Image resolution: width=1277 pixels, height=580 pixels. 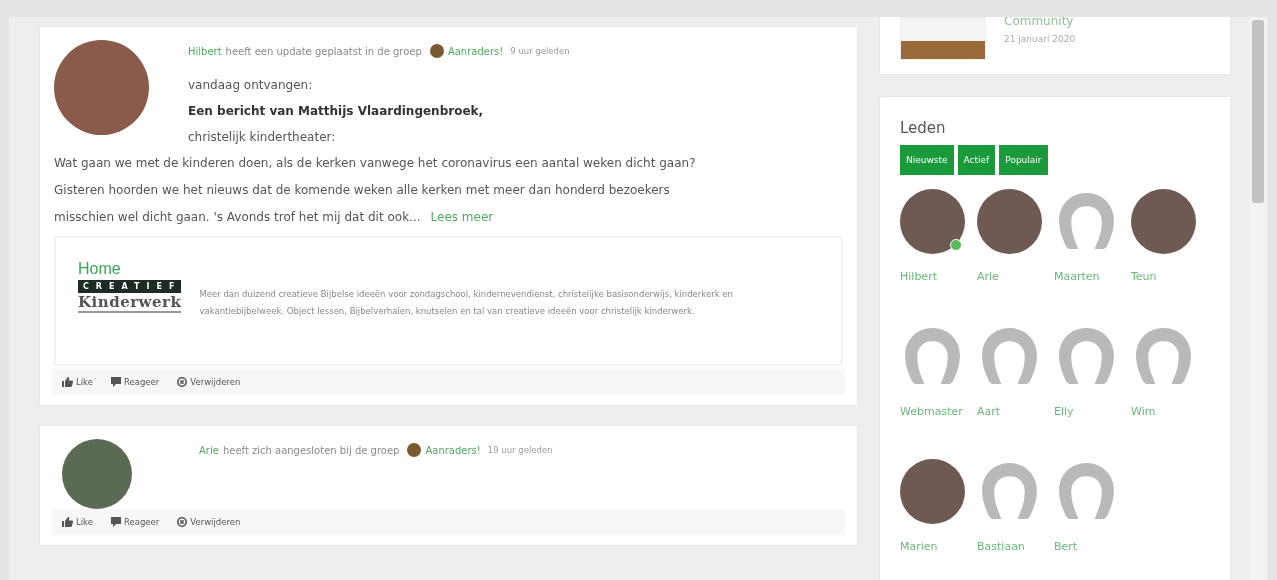 What do you see at coordinates (1163, 289) in the screenshot?
I see `member-name-link: Teun` at bounding box center [1163, 289].